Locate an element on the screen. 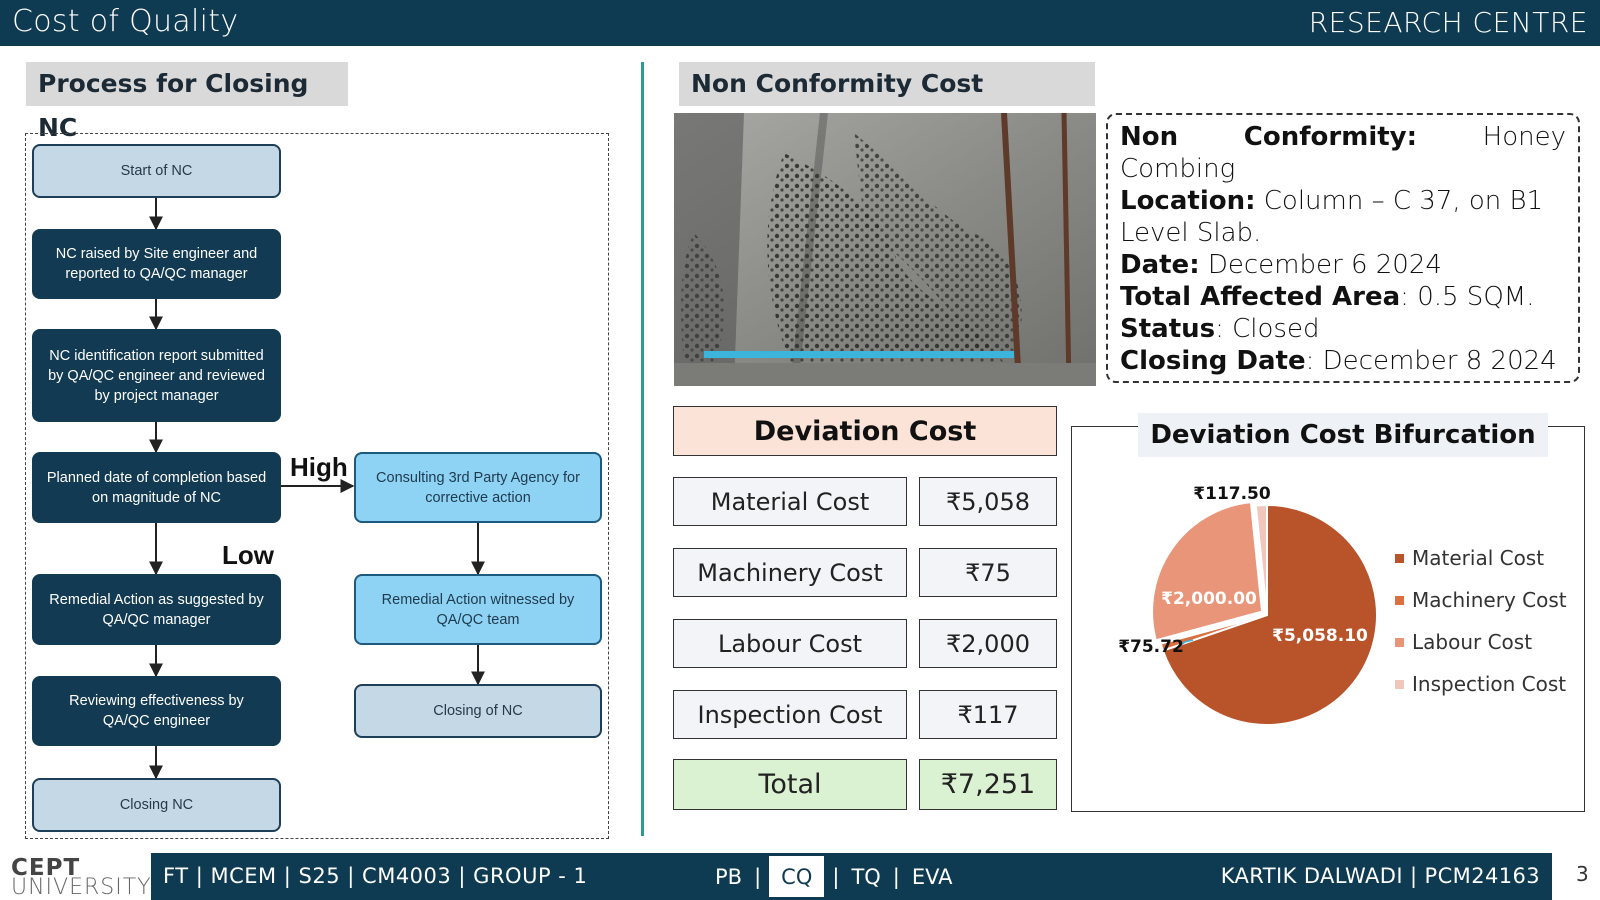 This screenshot has height=900, width=1600. cost-label-inspection: Inspection Cost is located at coordinates (790, 714).